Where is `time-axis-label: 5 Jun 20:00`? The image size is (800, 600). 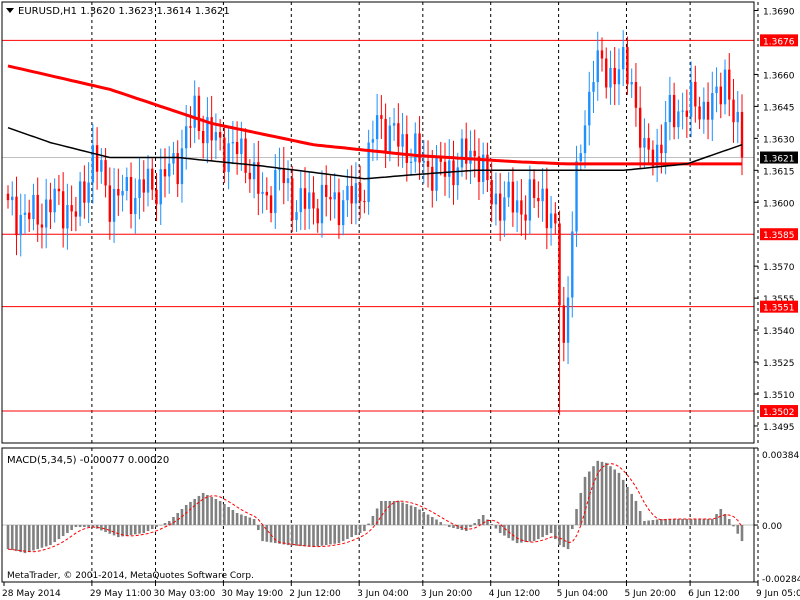 time-axis-label: 5 Jun 20:00 is located at coordinates (650, 594).